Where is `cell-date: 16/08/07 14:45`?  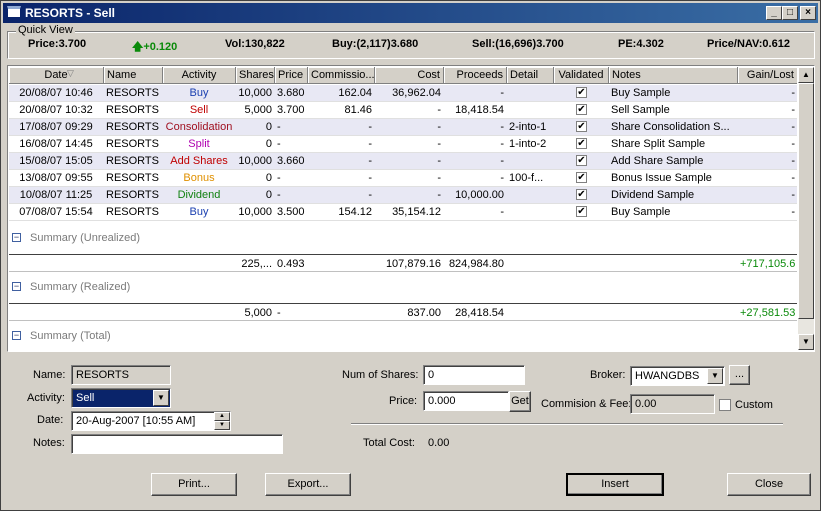 cell-date: 16/08/07 14:45 is located at coordinates (56, 144).